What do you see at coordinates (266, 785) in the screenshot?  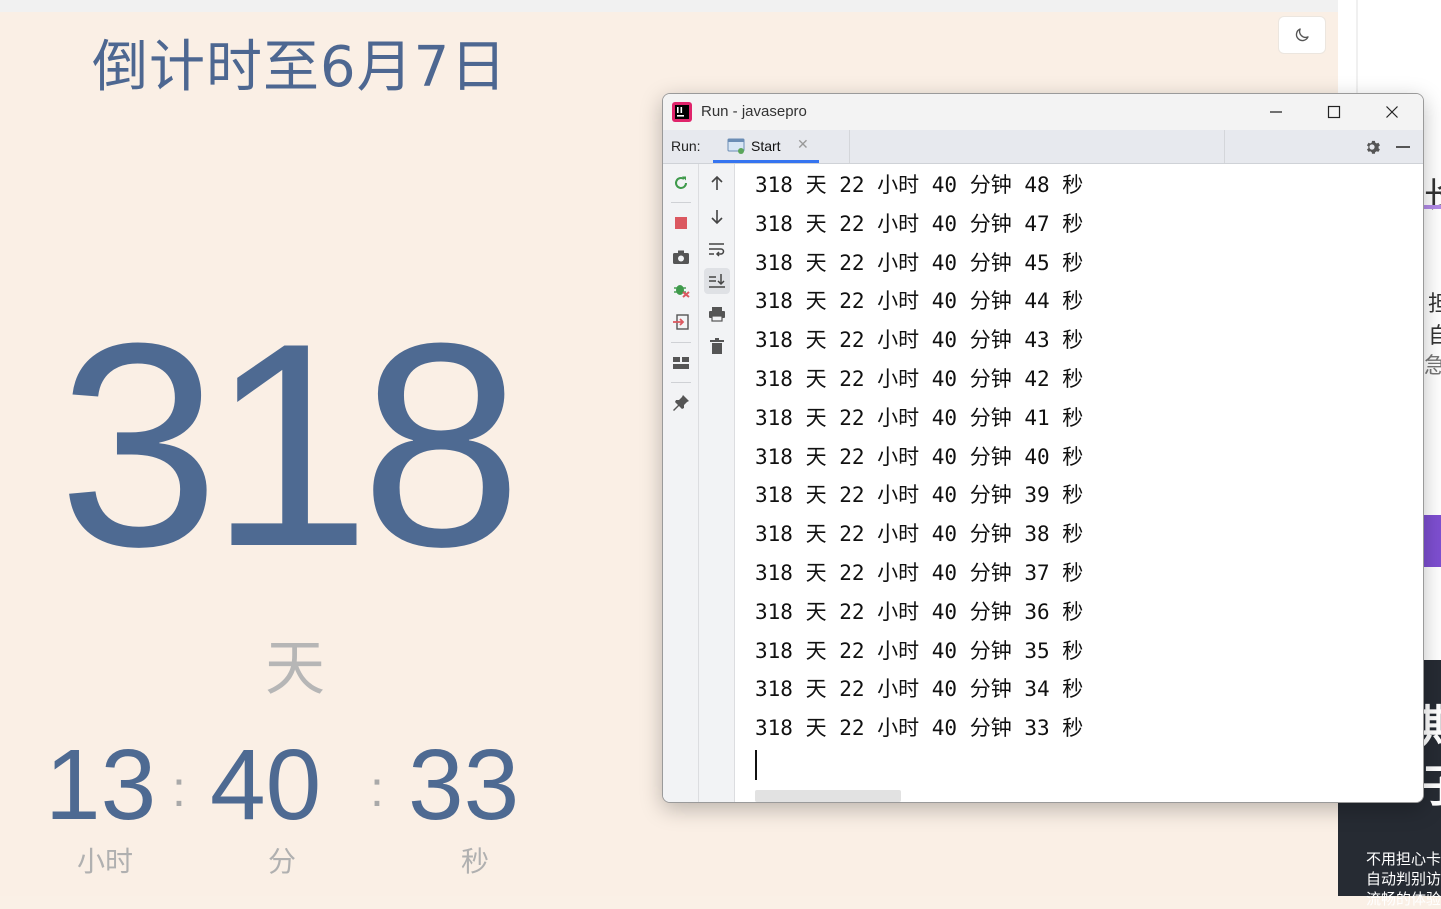 I see `minutes-value: 40` at bounding box center [266, 785].